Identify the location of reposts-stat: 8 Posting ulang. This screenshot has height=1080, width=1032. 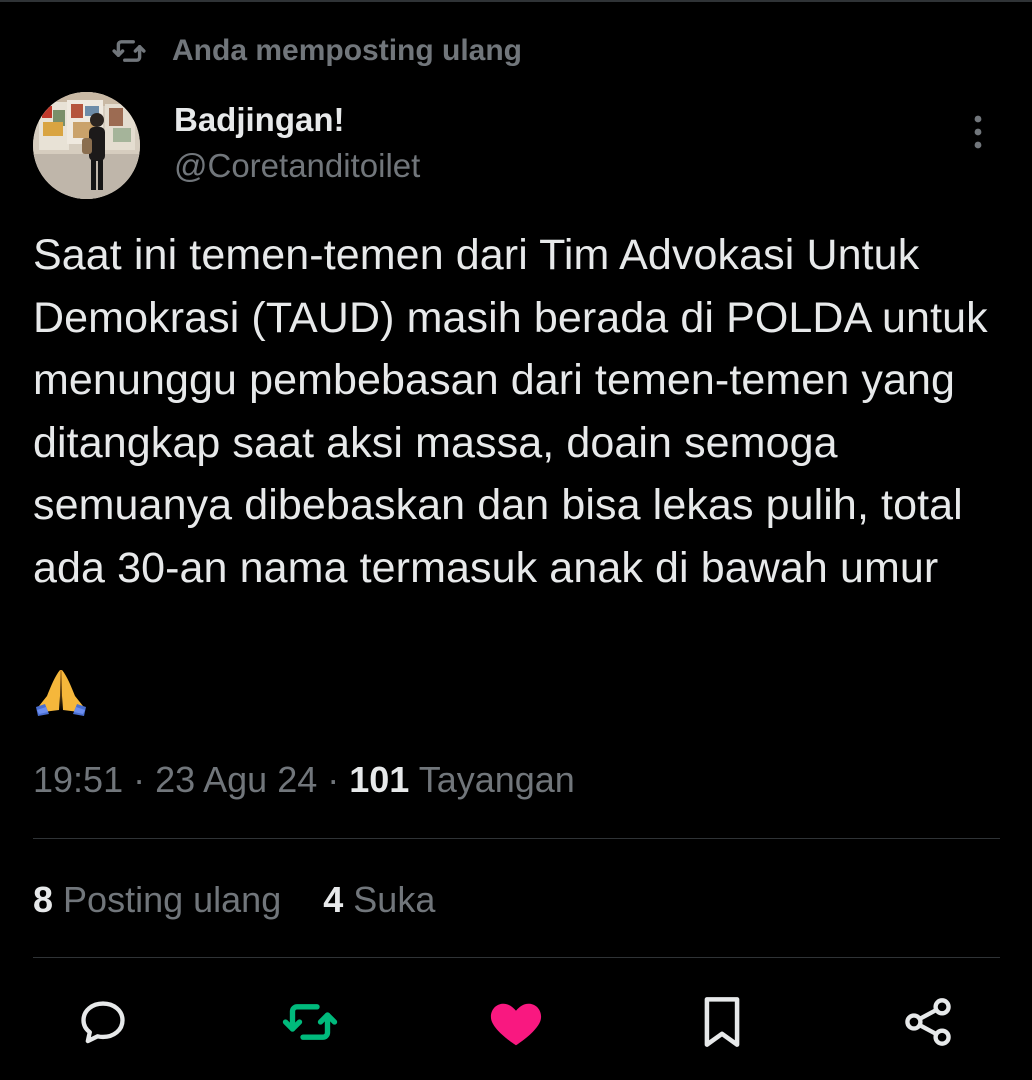
(157, 900).